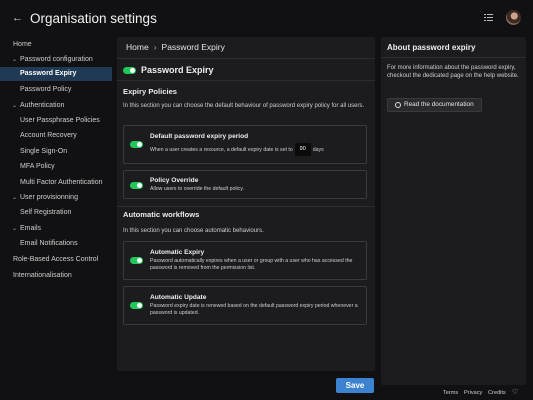  Describe the element at coordinates (48, 73) in the screenshot. I see `sidebar-item-label: Password Expiry` at that location.